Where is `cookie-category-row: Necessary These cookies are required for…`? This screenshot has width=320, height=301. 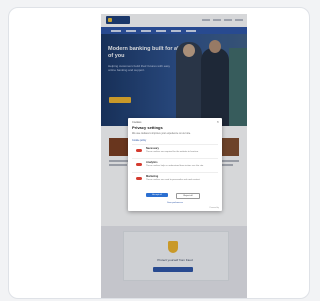 cookie-category-row: Necessary These cookies are required for… is located at coordinates (175, 151).